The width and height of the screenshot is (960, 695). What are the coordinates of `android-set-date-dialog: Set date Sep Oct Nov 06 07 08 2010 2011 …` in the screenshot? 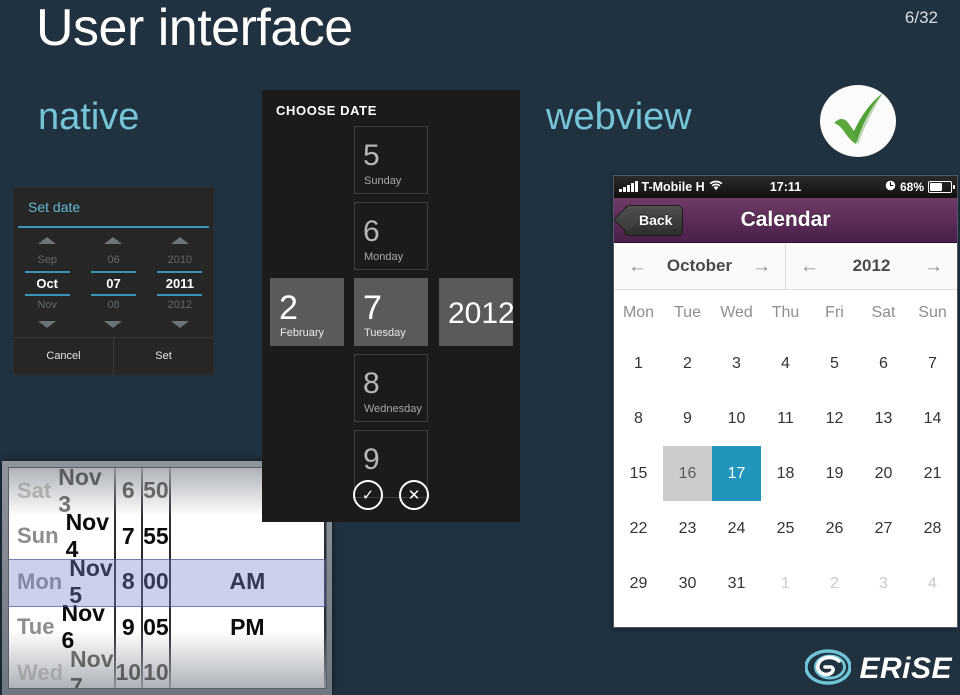 It's located at (113, 281).